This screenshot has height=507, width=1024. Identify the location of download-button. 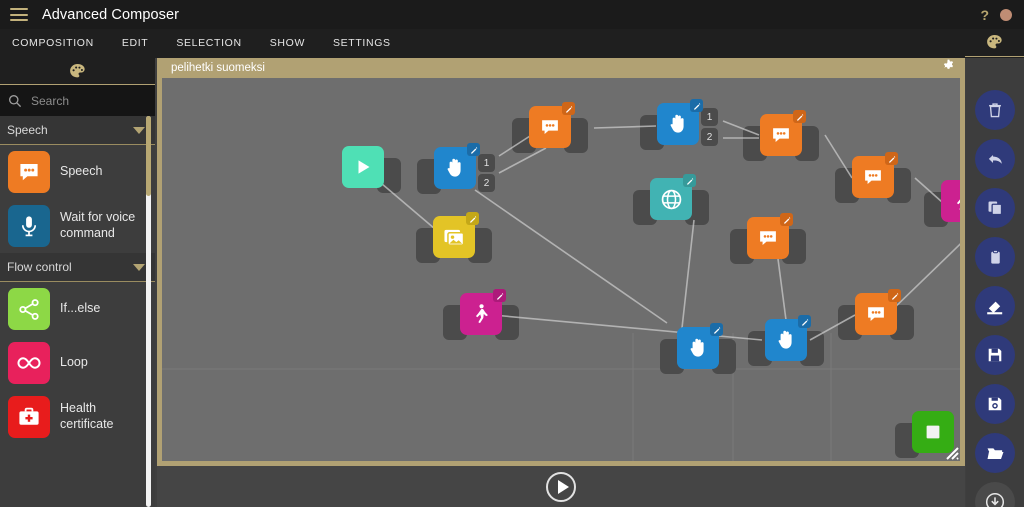
(995, 494).